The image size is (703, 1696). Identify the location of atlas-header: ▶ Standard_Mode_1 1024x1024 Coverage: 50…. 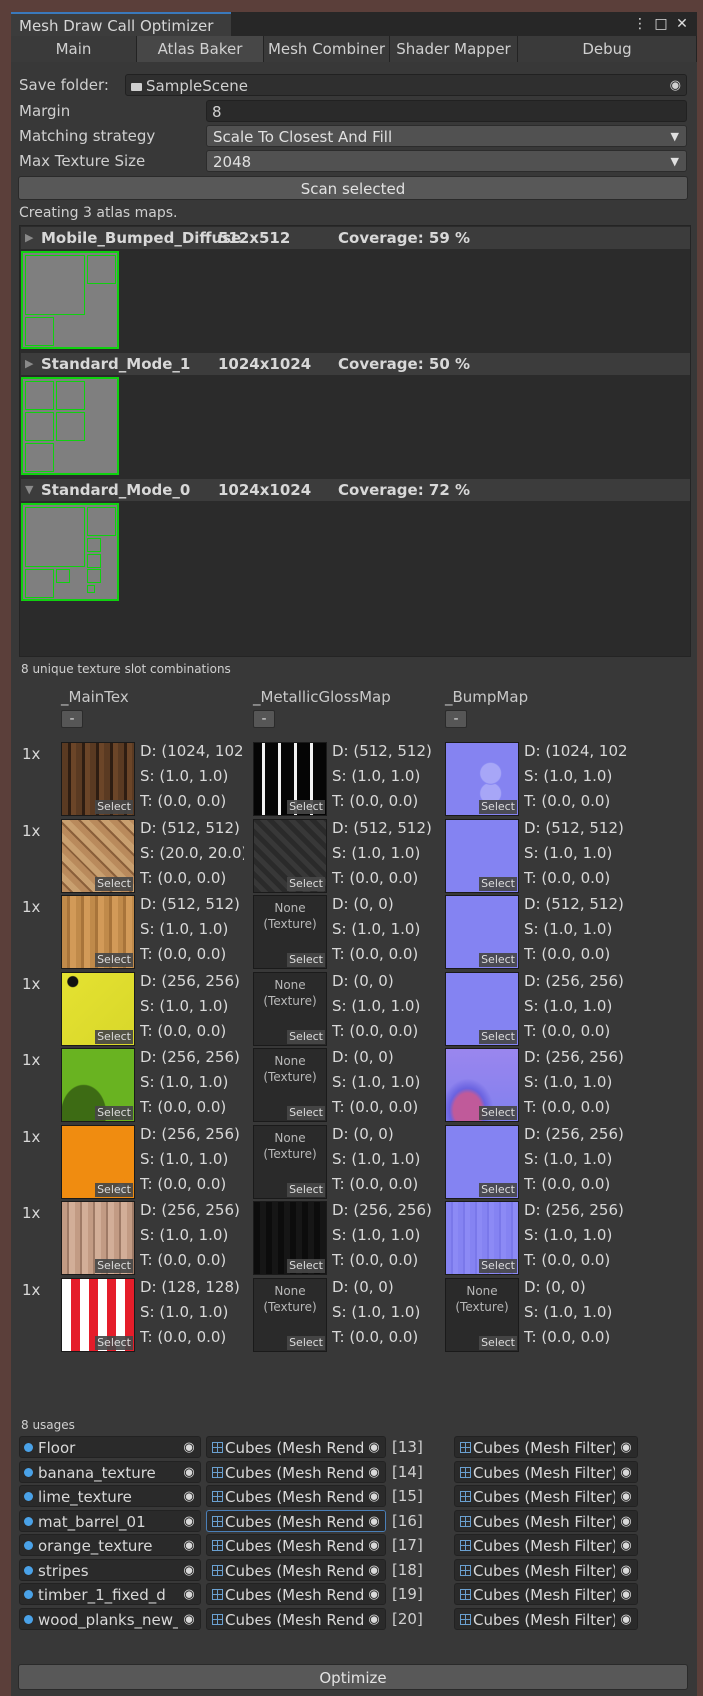
(355, 364).